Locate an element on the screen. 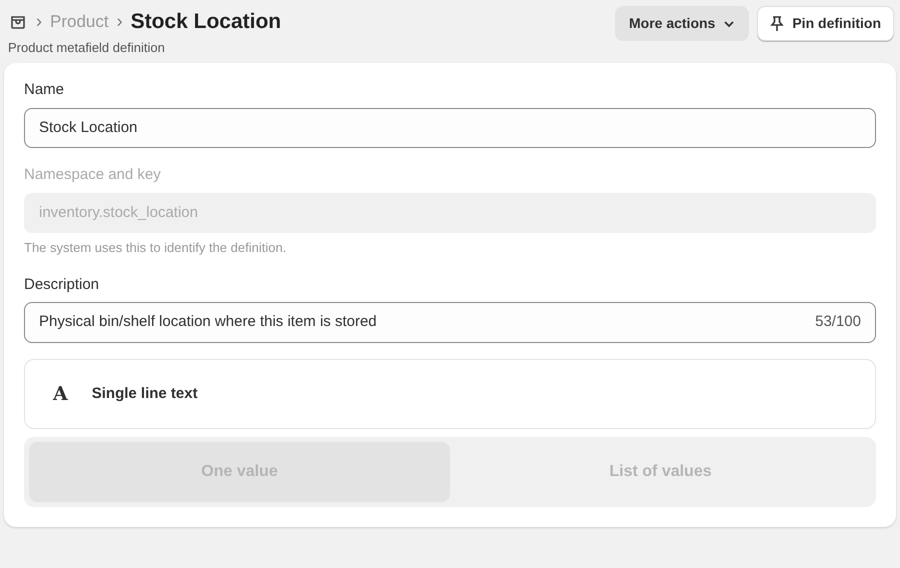 This screenshot has width=900, height=568. text-type-icon: A is located at coordinates (60, 394).